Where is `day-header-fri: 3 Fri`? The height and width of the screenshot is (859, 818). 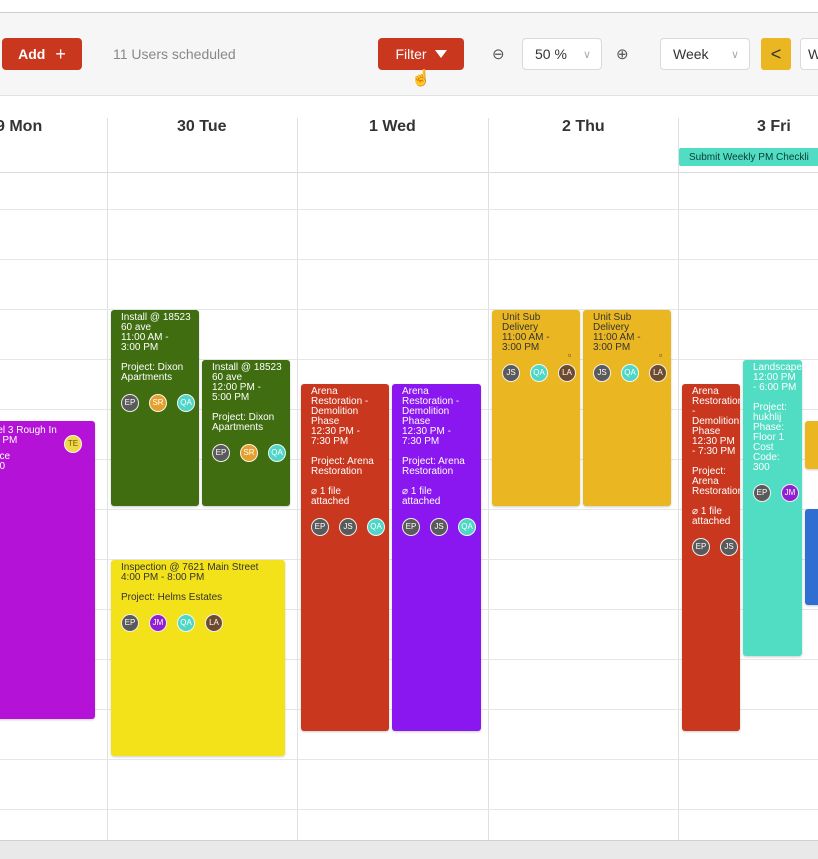
day-header-fri: 3 Fri is located at coordinates (774, 126).